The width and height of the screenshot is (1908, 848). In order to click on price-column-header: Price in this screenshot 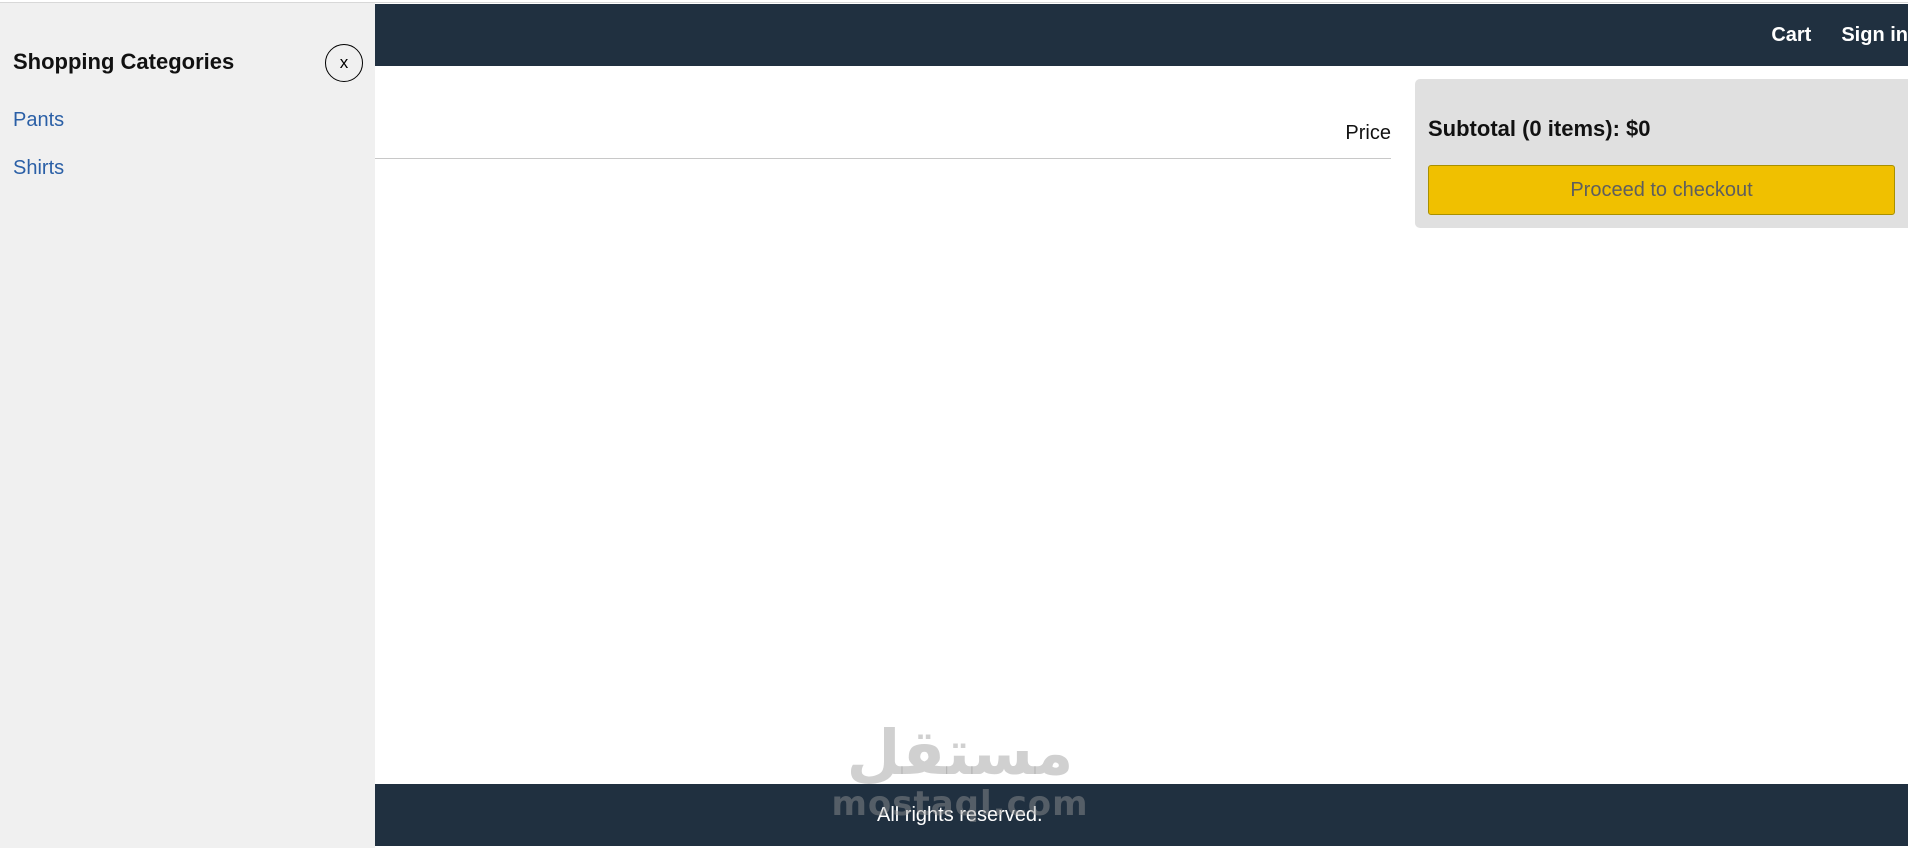, I will do `click(1368, 133)`.